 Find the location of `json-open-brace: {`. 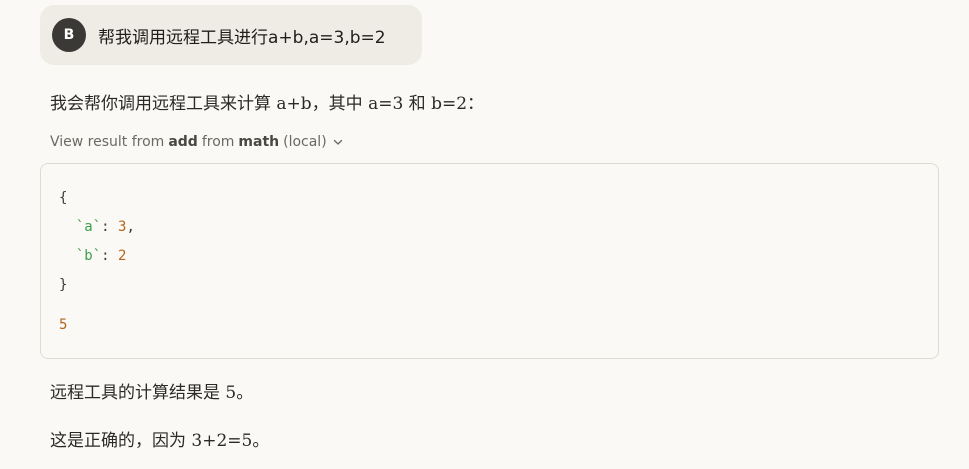

json-open-brace: { is located at coordinates (63, 198).